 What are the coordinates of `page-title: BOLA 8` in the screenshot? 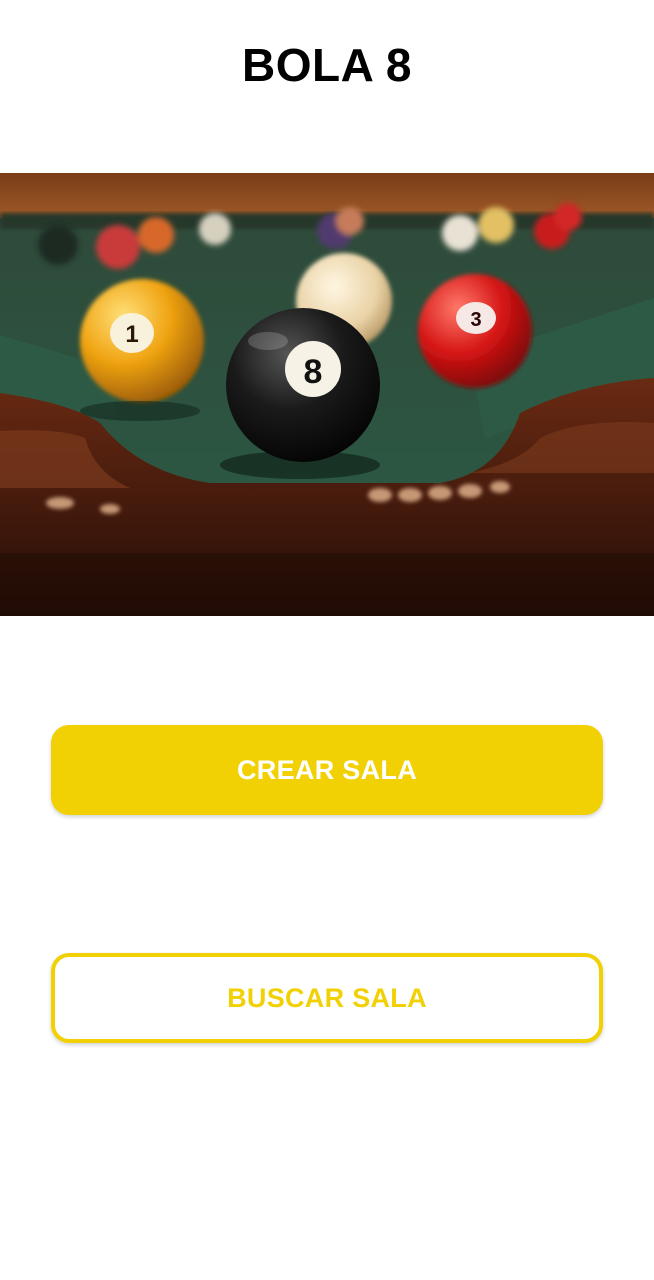 It's located at (327, 65).